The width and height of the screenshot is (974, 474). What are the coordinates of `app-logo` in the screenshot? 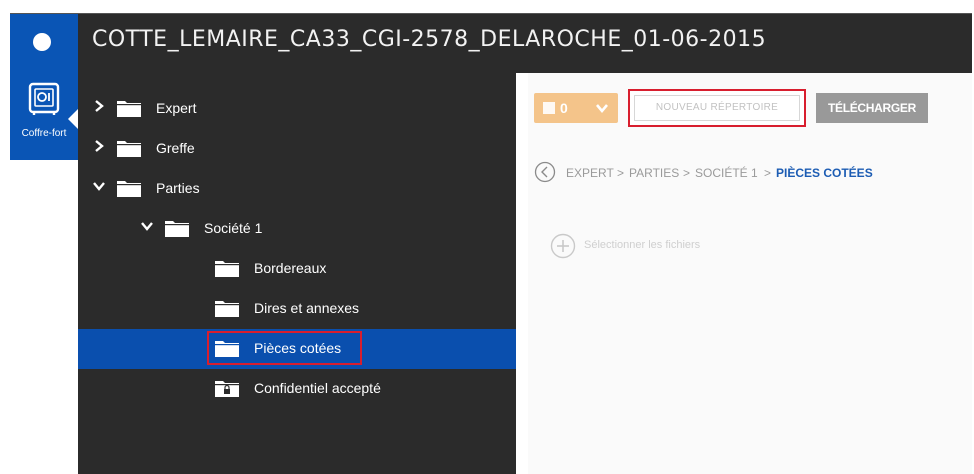 It's located at (44, 44).